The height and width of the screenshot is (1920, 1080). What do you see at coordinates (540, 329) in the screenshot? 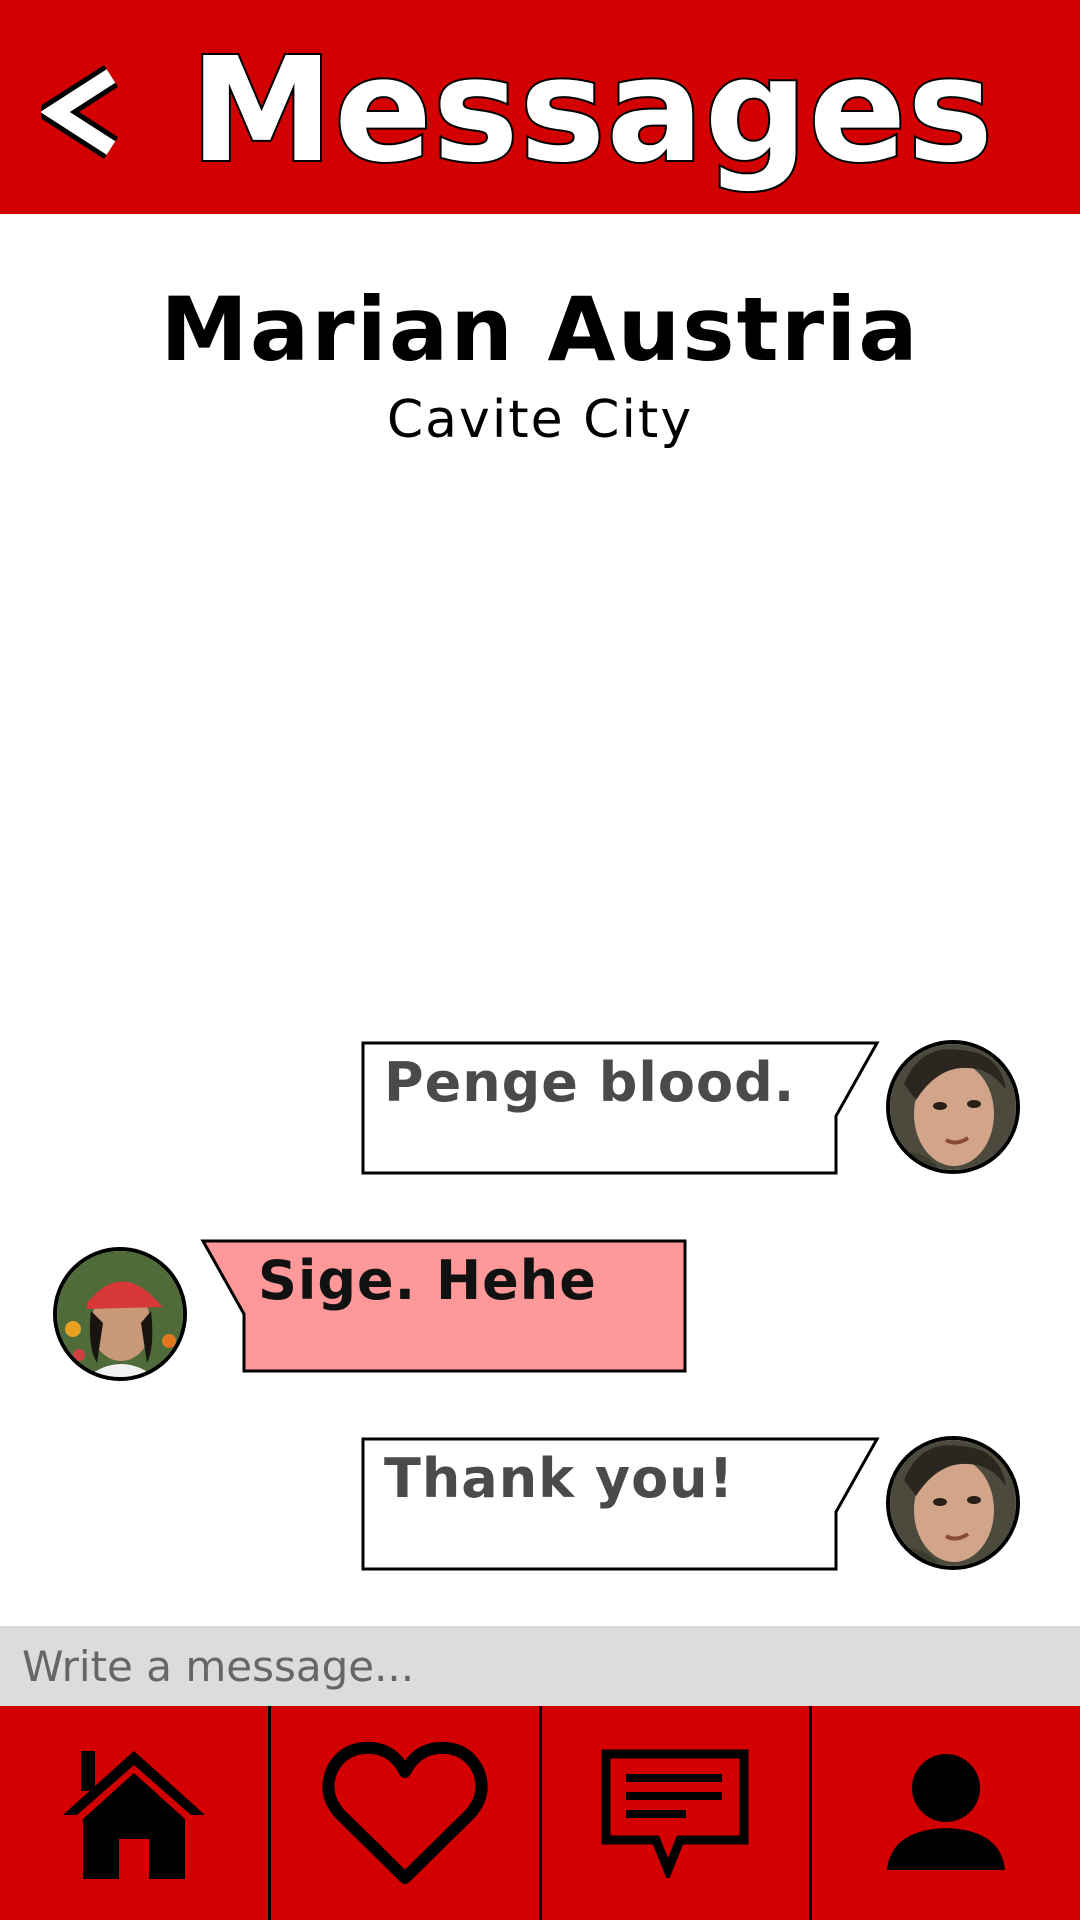
I see `contact-name: Marian Austria` at bounding box center [540, 329].